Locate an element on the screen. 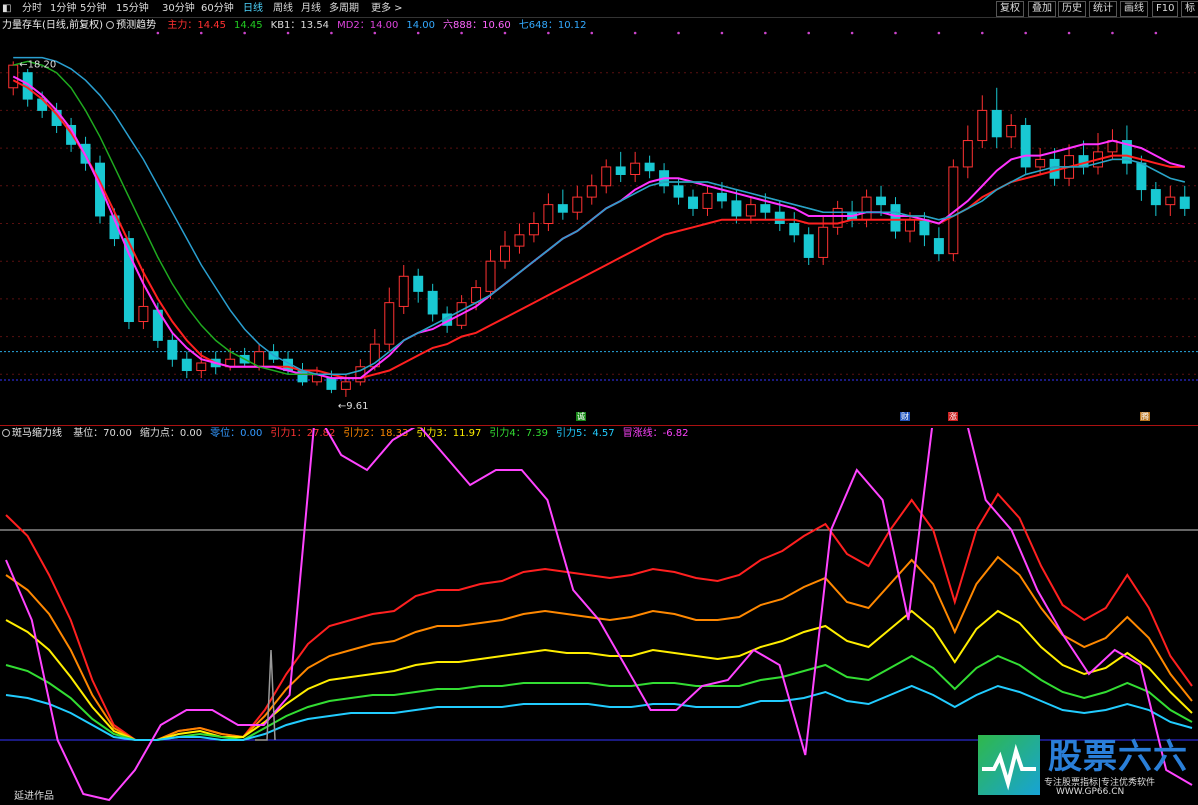  watermark-logo-icon is located at coordinates (1009, 765).